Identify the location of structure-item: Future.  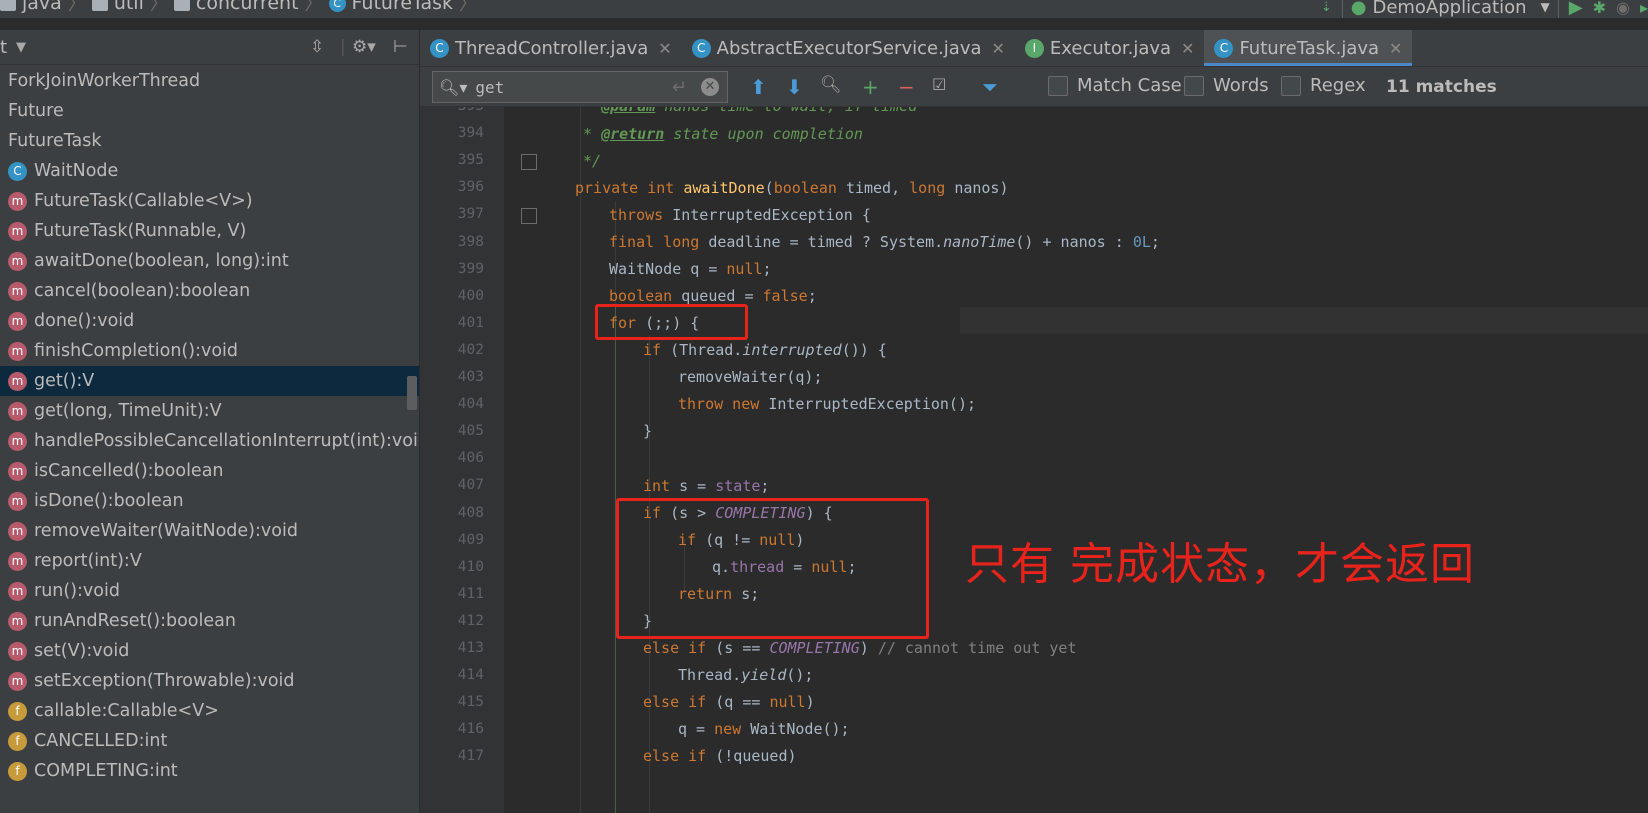
(209, 111).